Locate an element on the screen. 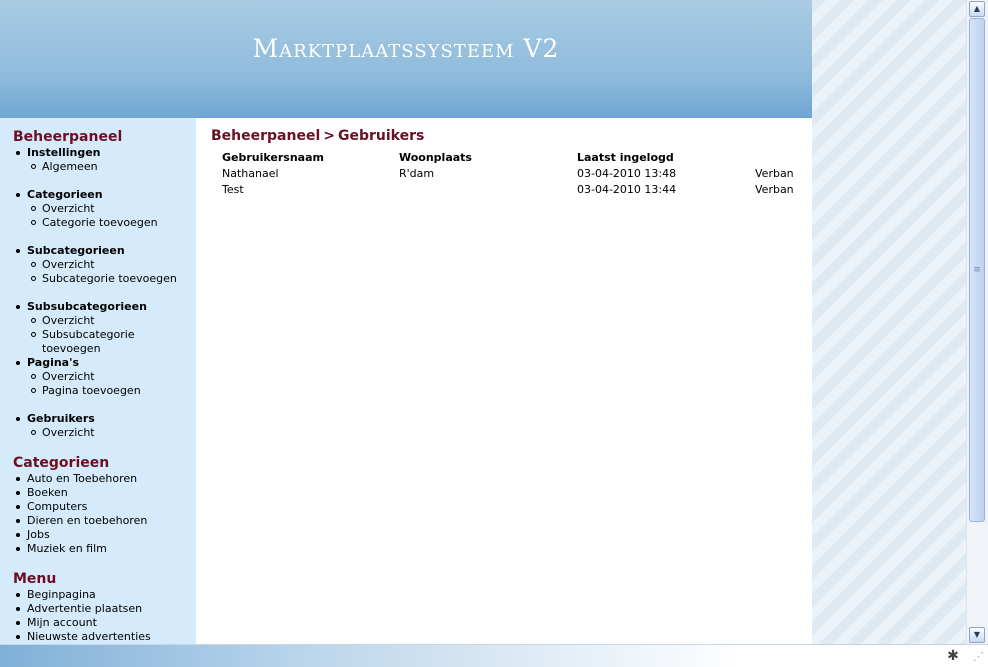 The height and width of the screenshot is (667, 988). sidebar-link-algemeen: Algemeen is located at coordinates (98, 167).